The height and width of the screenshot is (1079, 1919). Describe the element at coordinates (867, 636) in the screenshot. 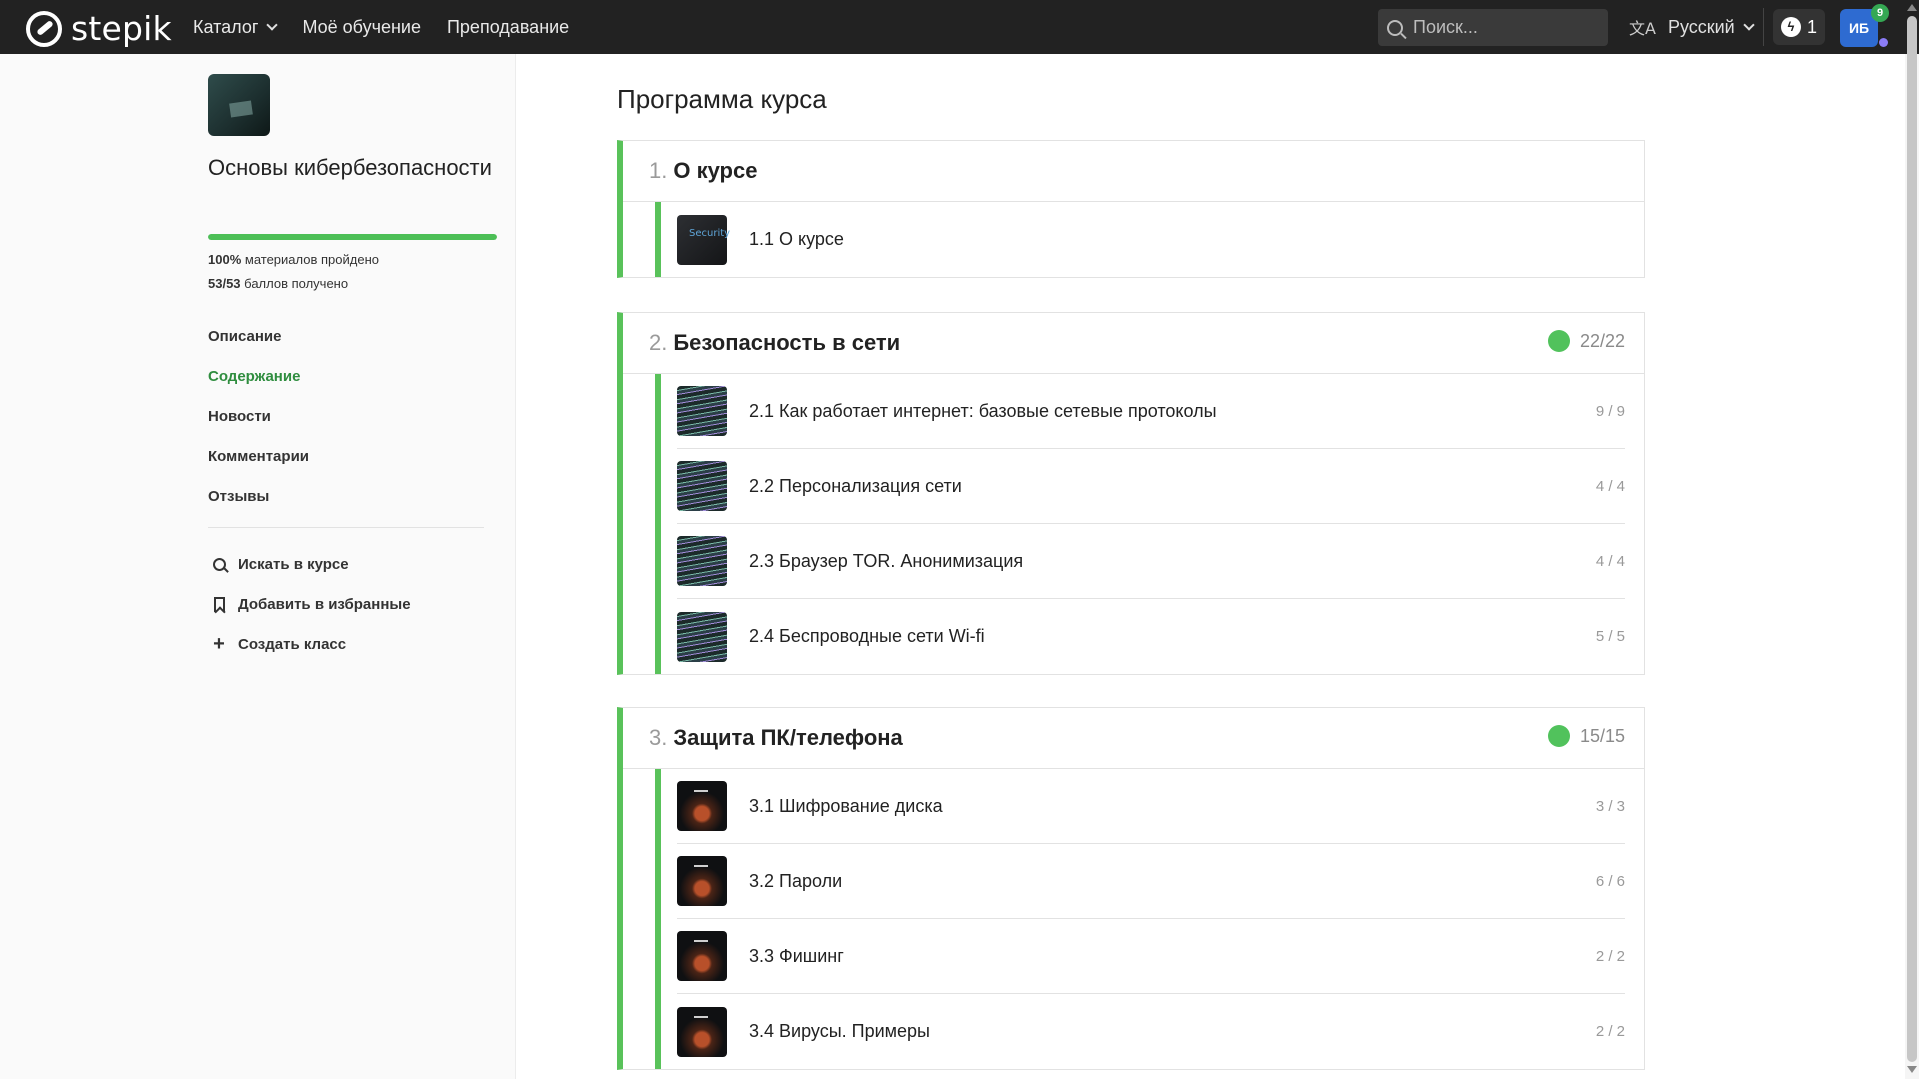

I see `lesson-title: 2.4 Беспроводные сети Wi-fi` at that location.